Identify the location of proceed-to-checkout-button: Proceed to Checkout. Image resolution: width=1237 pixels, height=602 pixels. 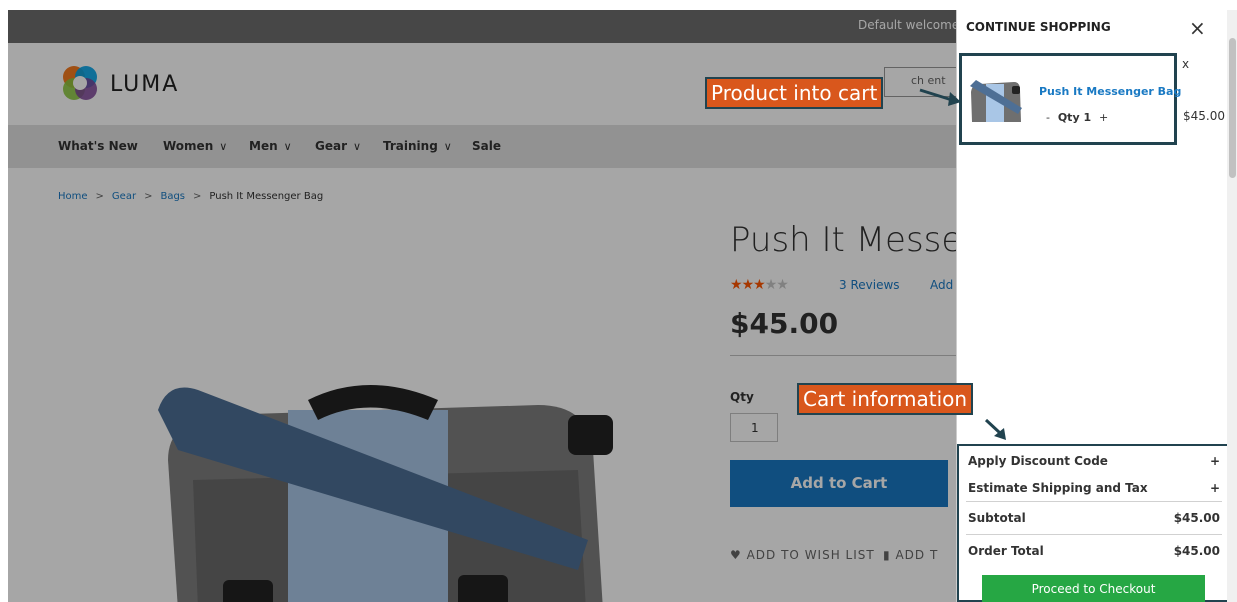
(1093, 588).